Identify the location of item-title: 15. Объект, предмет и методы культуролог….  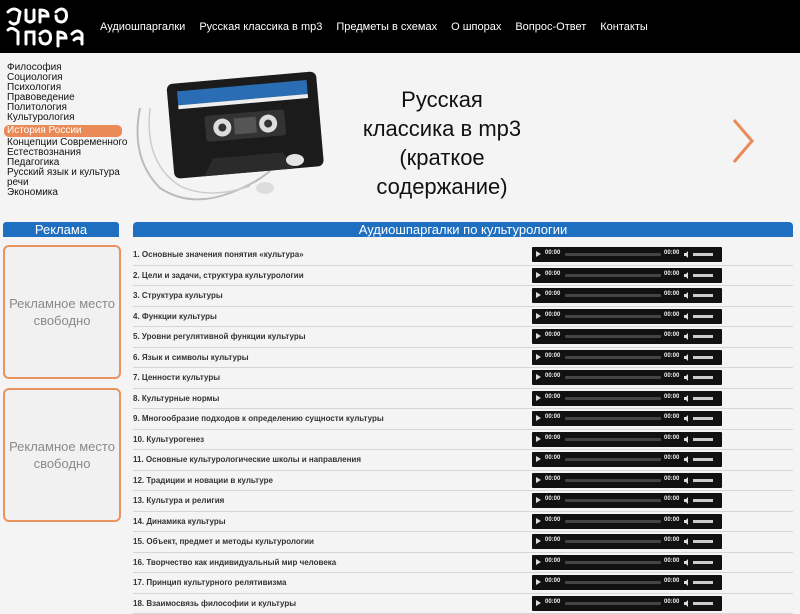
(223, 541).